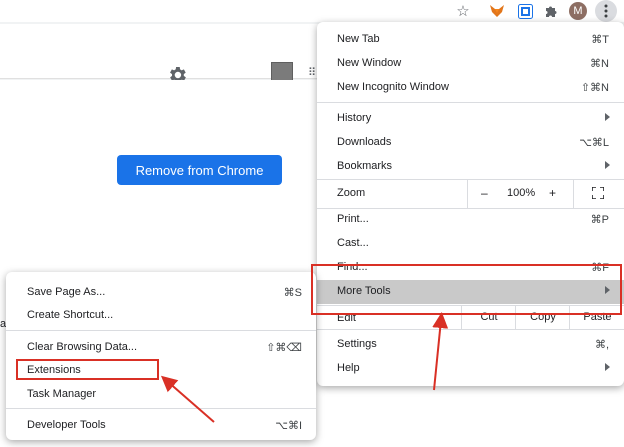  What do you see at coordinates (364, 142) in the screenshot?
I see `menu-label: Downloads` at bounding box center [364, 142].